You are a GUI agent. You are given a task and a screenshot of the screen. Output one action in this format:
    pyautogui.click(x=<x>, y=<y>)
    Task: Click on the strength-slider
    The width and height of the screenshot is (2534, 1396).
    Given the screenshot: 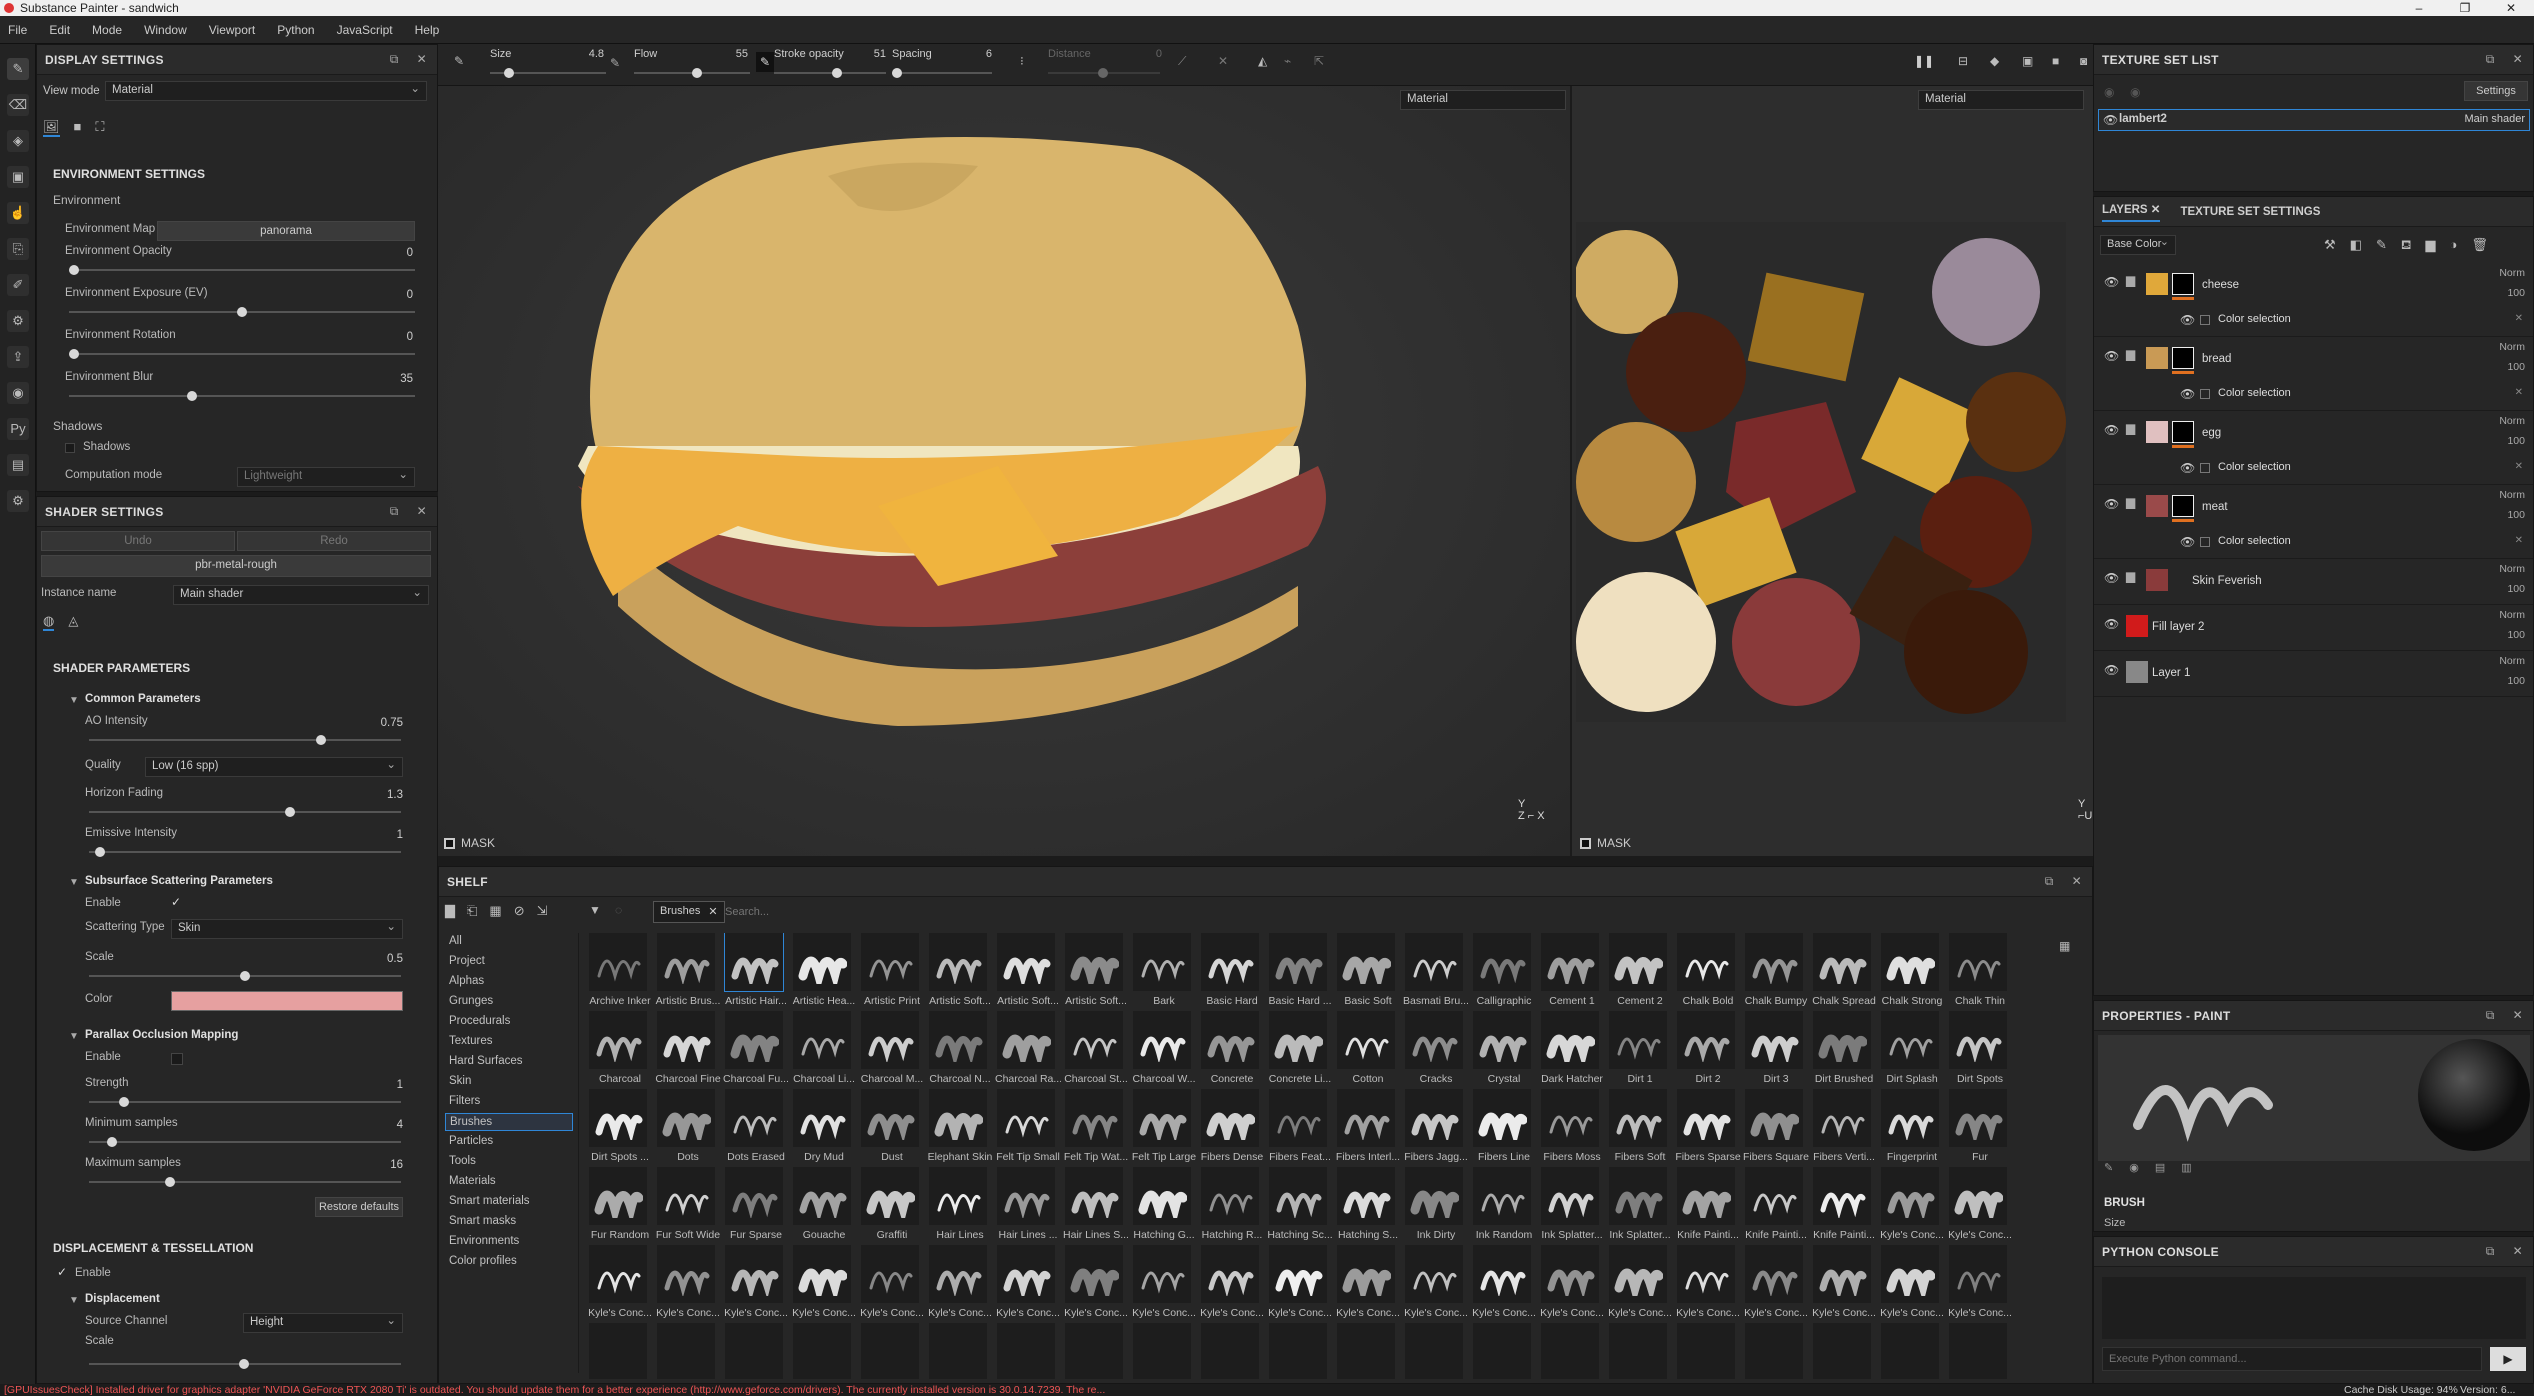 What is the action you would take?
    pyautogui.click(x=245, y=1102)
    